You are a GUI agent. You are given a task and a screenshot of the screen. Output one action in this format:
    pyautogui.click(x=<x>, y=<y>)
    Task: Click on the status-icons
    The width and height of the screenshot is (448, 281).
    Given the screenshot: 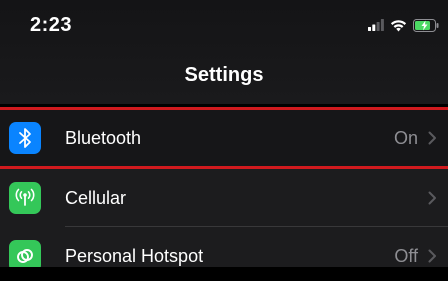 What is the action you would take?
    pyautogui.click(x=404, y=25)
    